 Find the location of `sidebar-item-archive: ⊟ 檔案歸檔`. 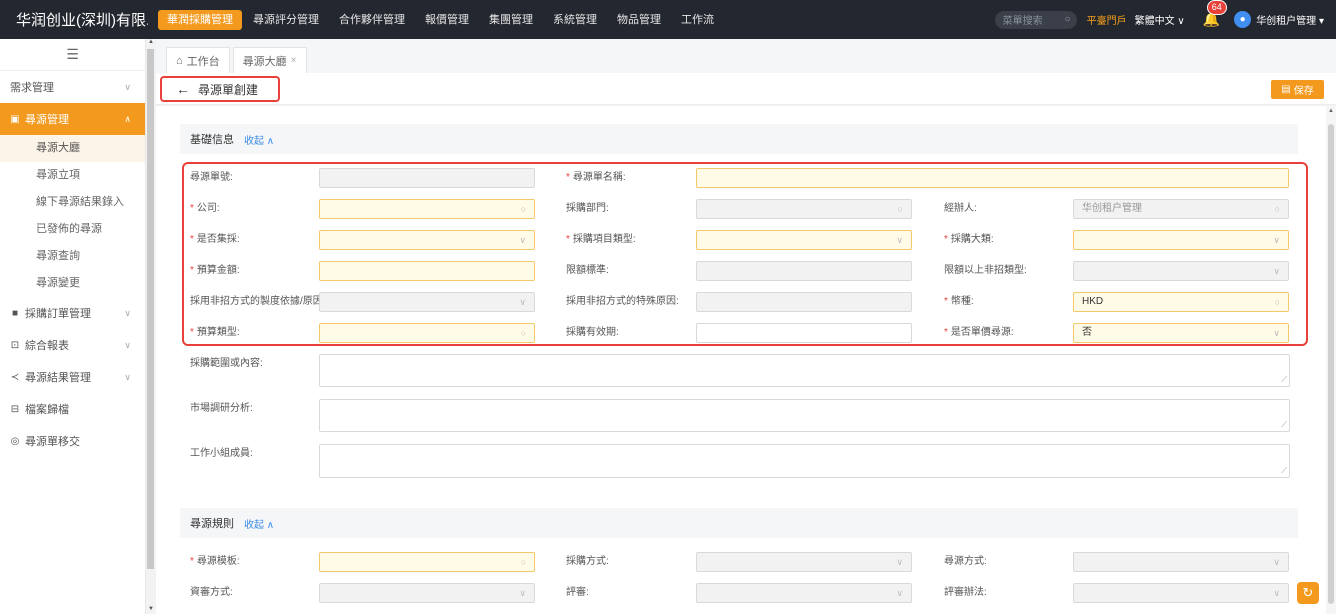

sidebar-item-archive: ⊟ 檔案歸檔 is located at coordinates (72, 409).